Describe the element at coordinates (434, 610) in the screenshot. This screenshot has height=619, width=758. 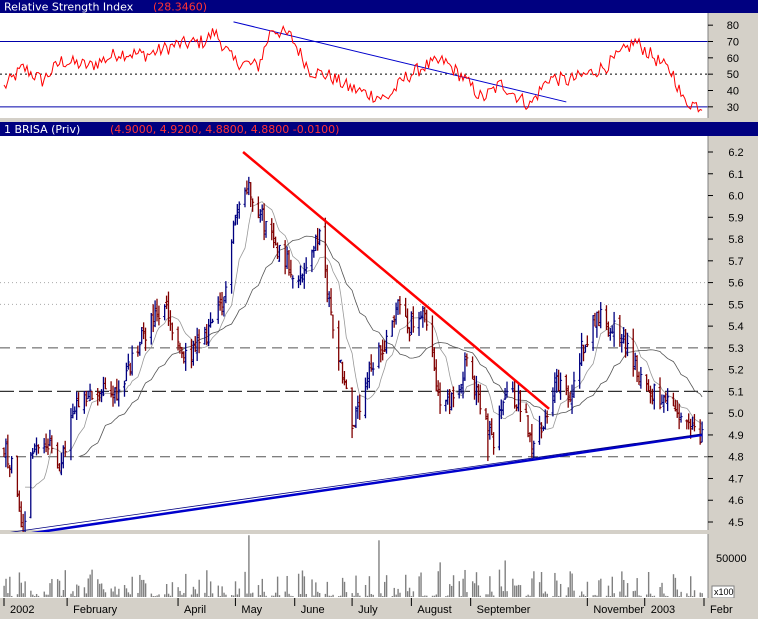
I see `month-label: August` at that location.